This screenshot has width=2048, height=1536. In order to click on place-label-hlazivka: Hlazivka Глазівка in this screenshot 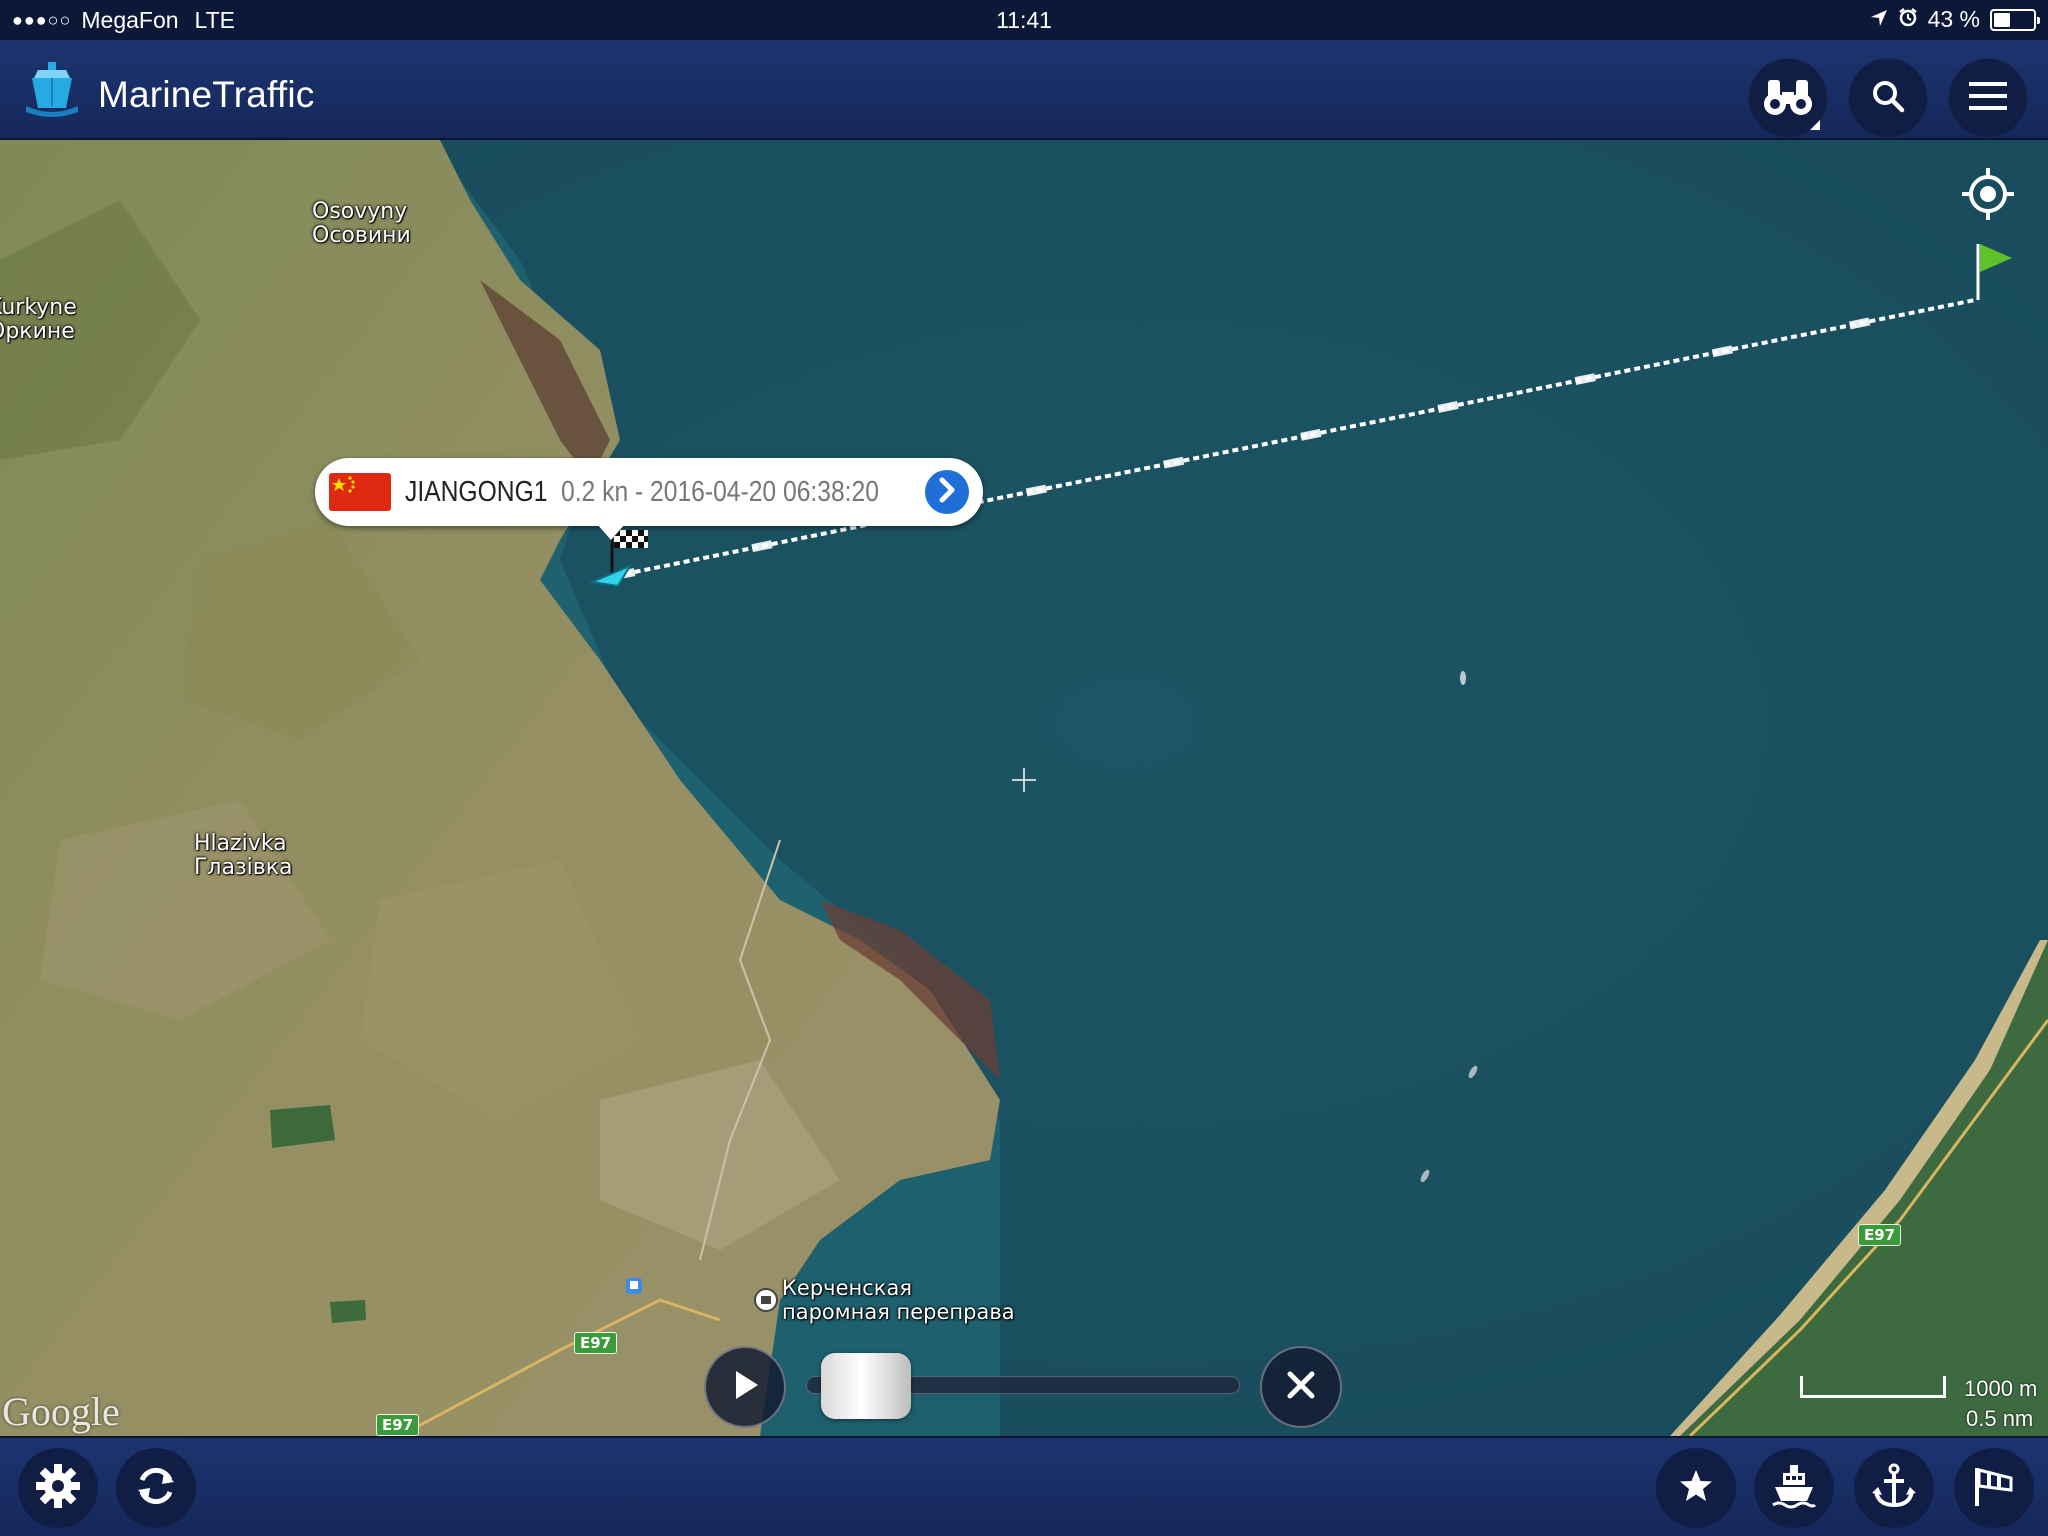, I will do `click(243, 856)`.